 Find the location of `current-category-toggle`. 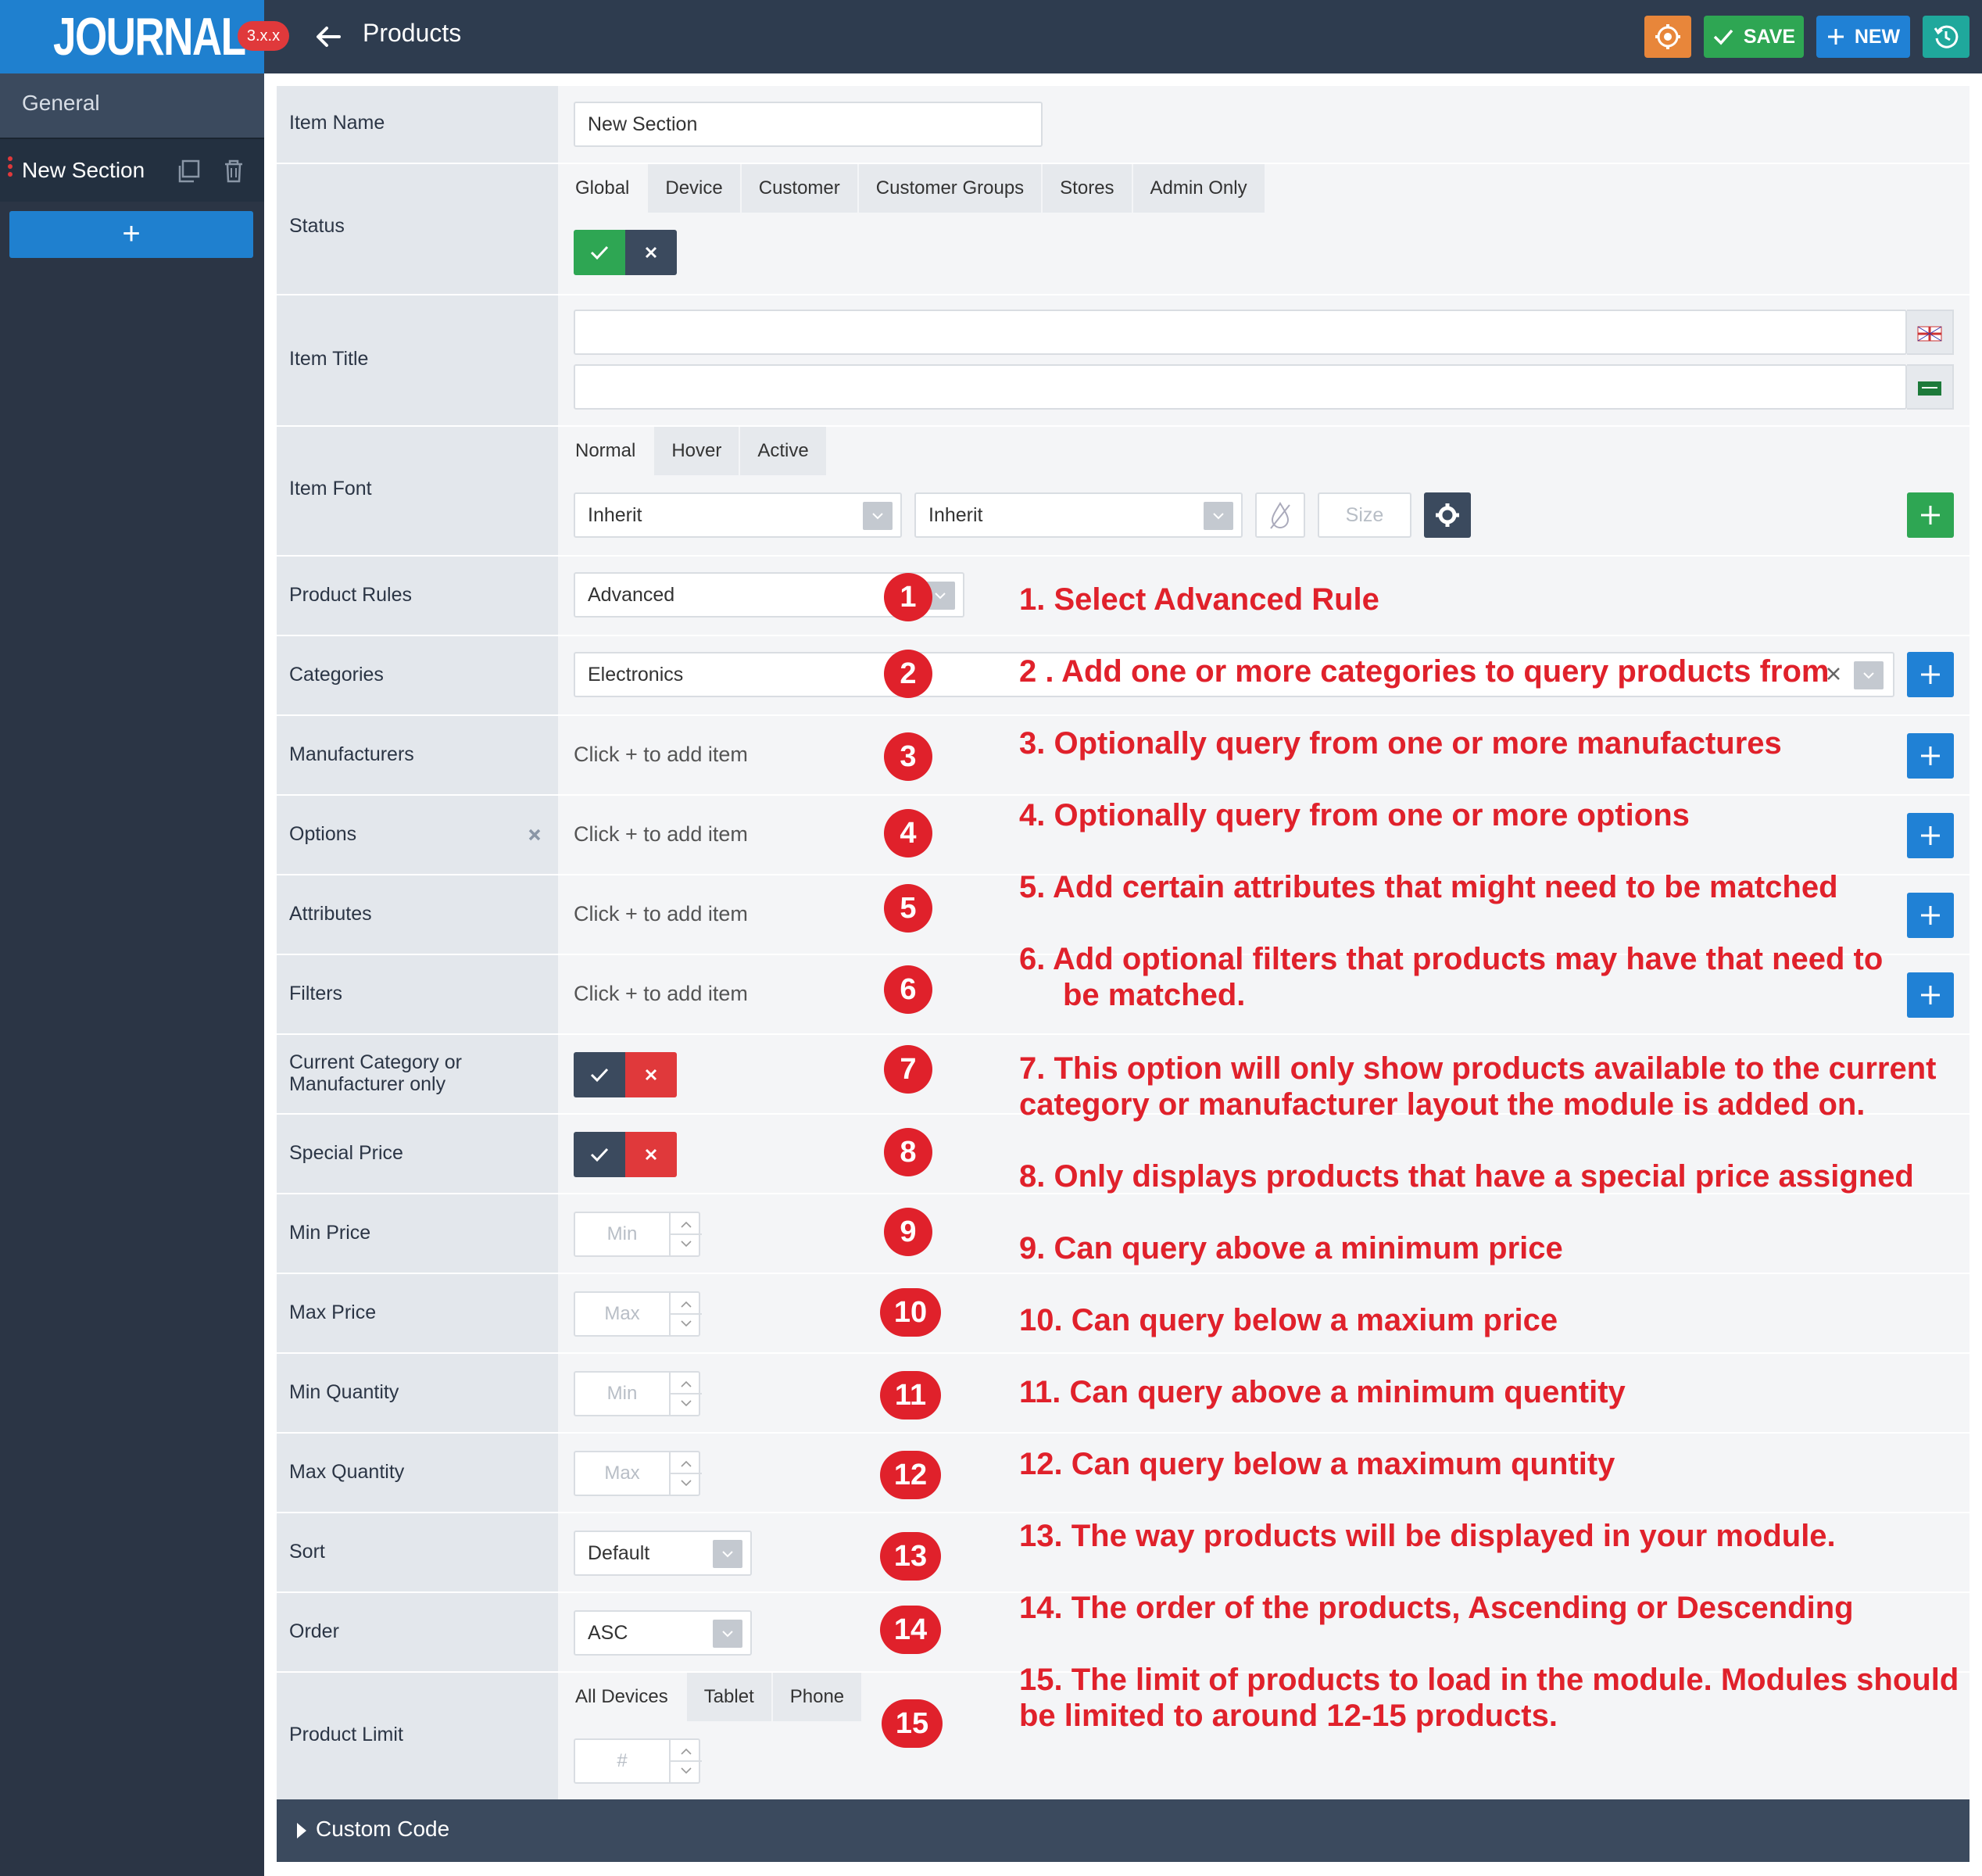

current-category-toggle is located at coordinates (625, 1074).